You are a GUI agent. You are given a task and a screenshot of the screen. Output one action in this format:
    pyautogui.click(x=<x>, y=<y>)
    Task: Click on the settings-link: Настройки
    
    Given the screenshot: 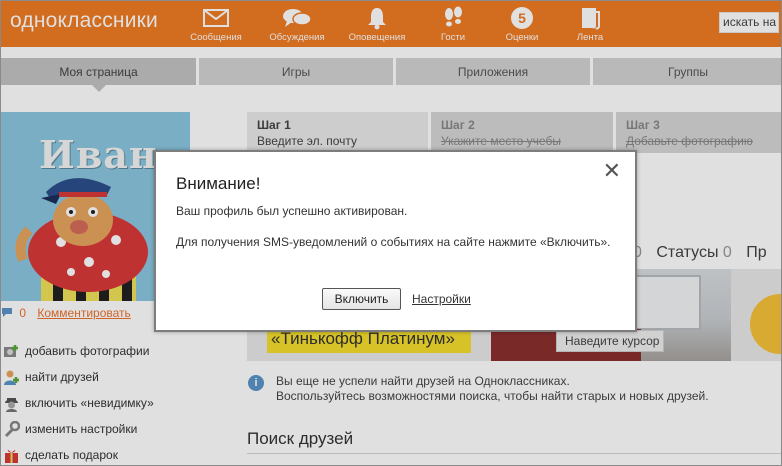 What is the action you would take?
    pyautogui.click(x=441, y=299)
    